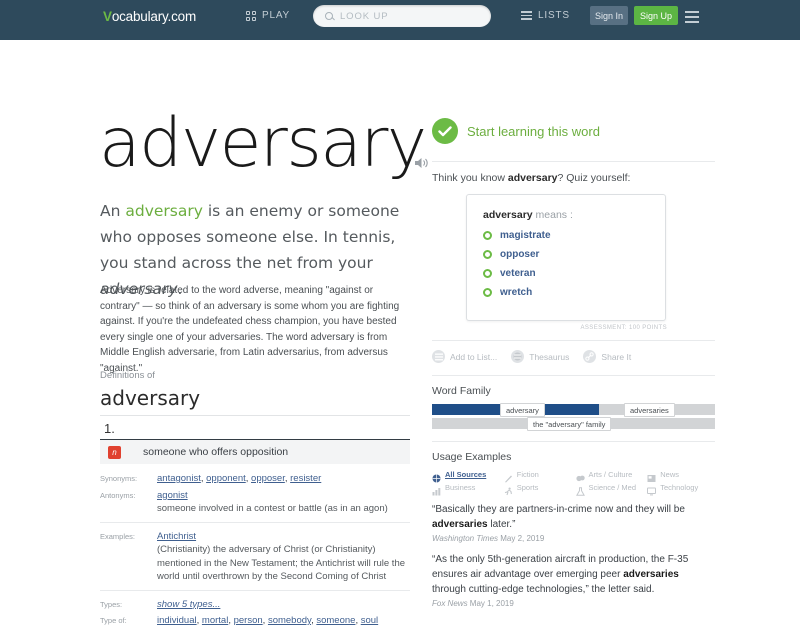  Describe the element at coordinates (111, 604) in the screenshot. I see `definition-attr-label: Types:` at that location.